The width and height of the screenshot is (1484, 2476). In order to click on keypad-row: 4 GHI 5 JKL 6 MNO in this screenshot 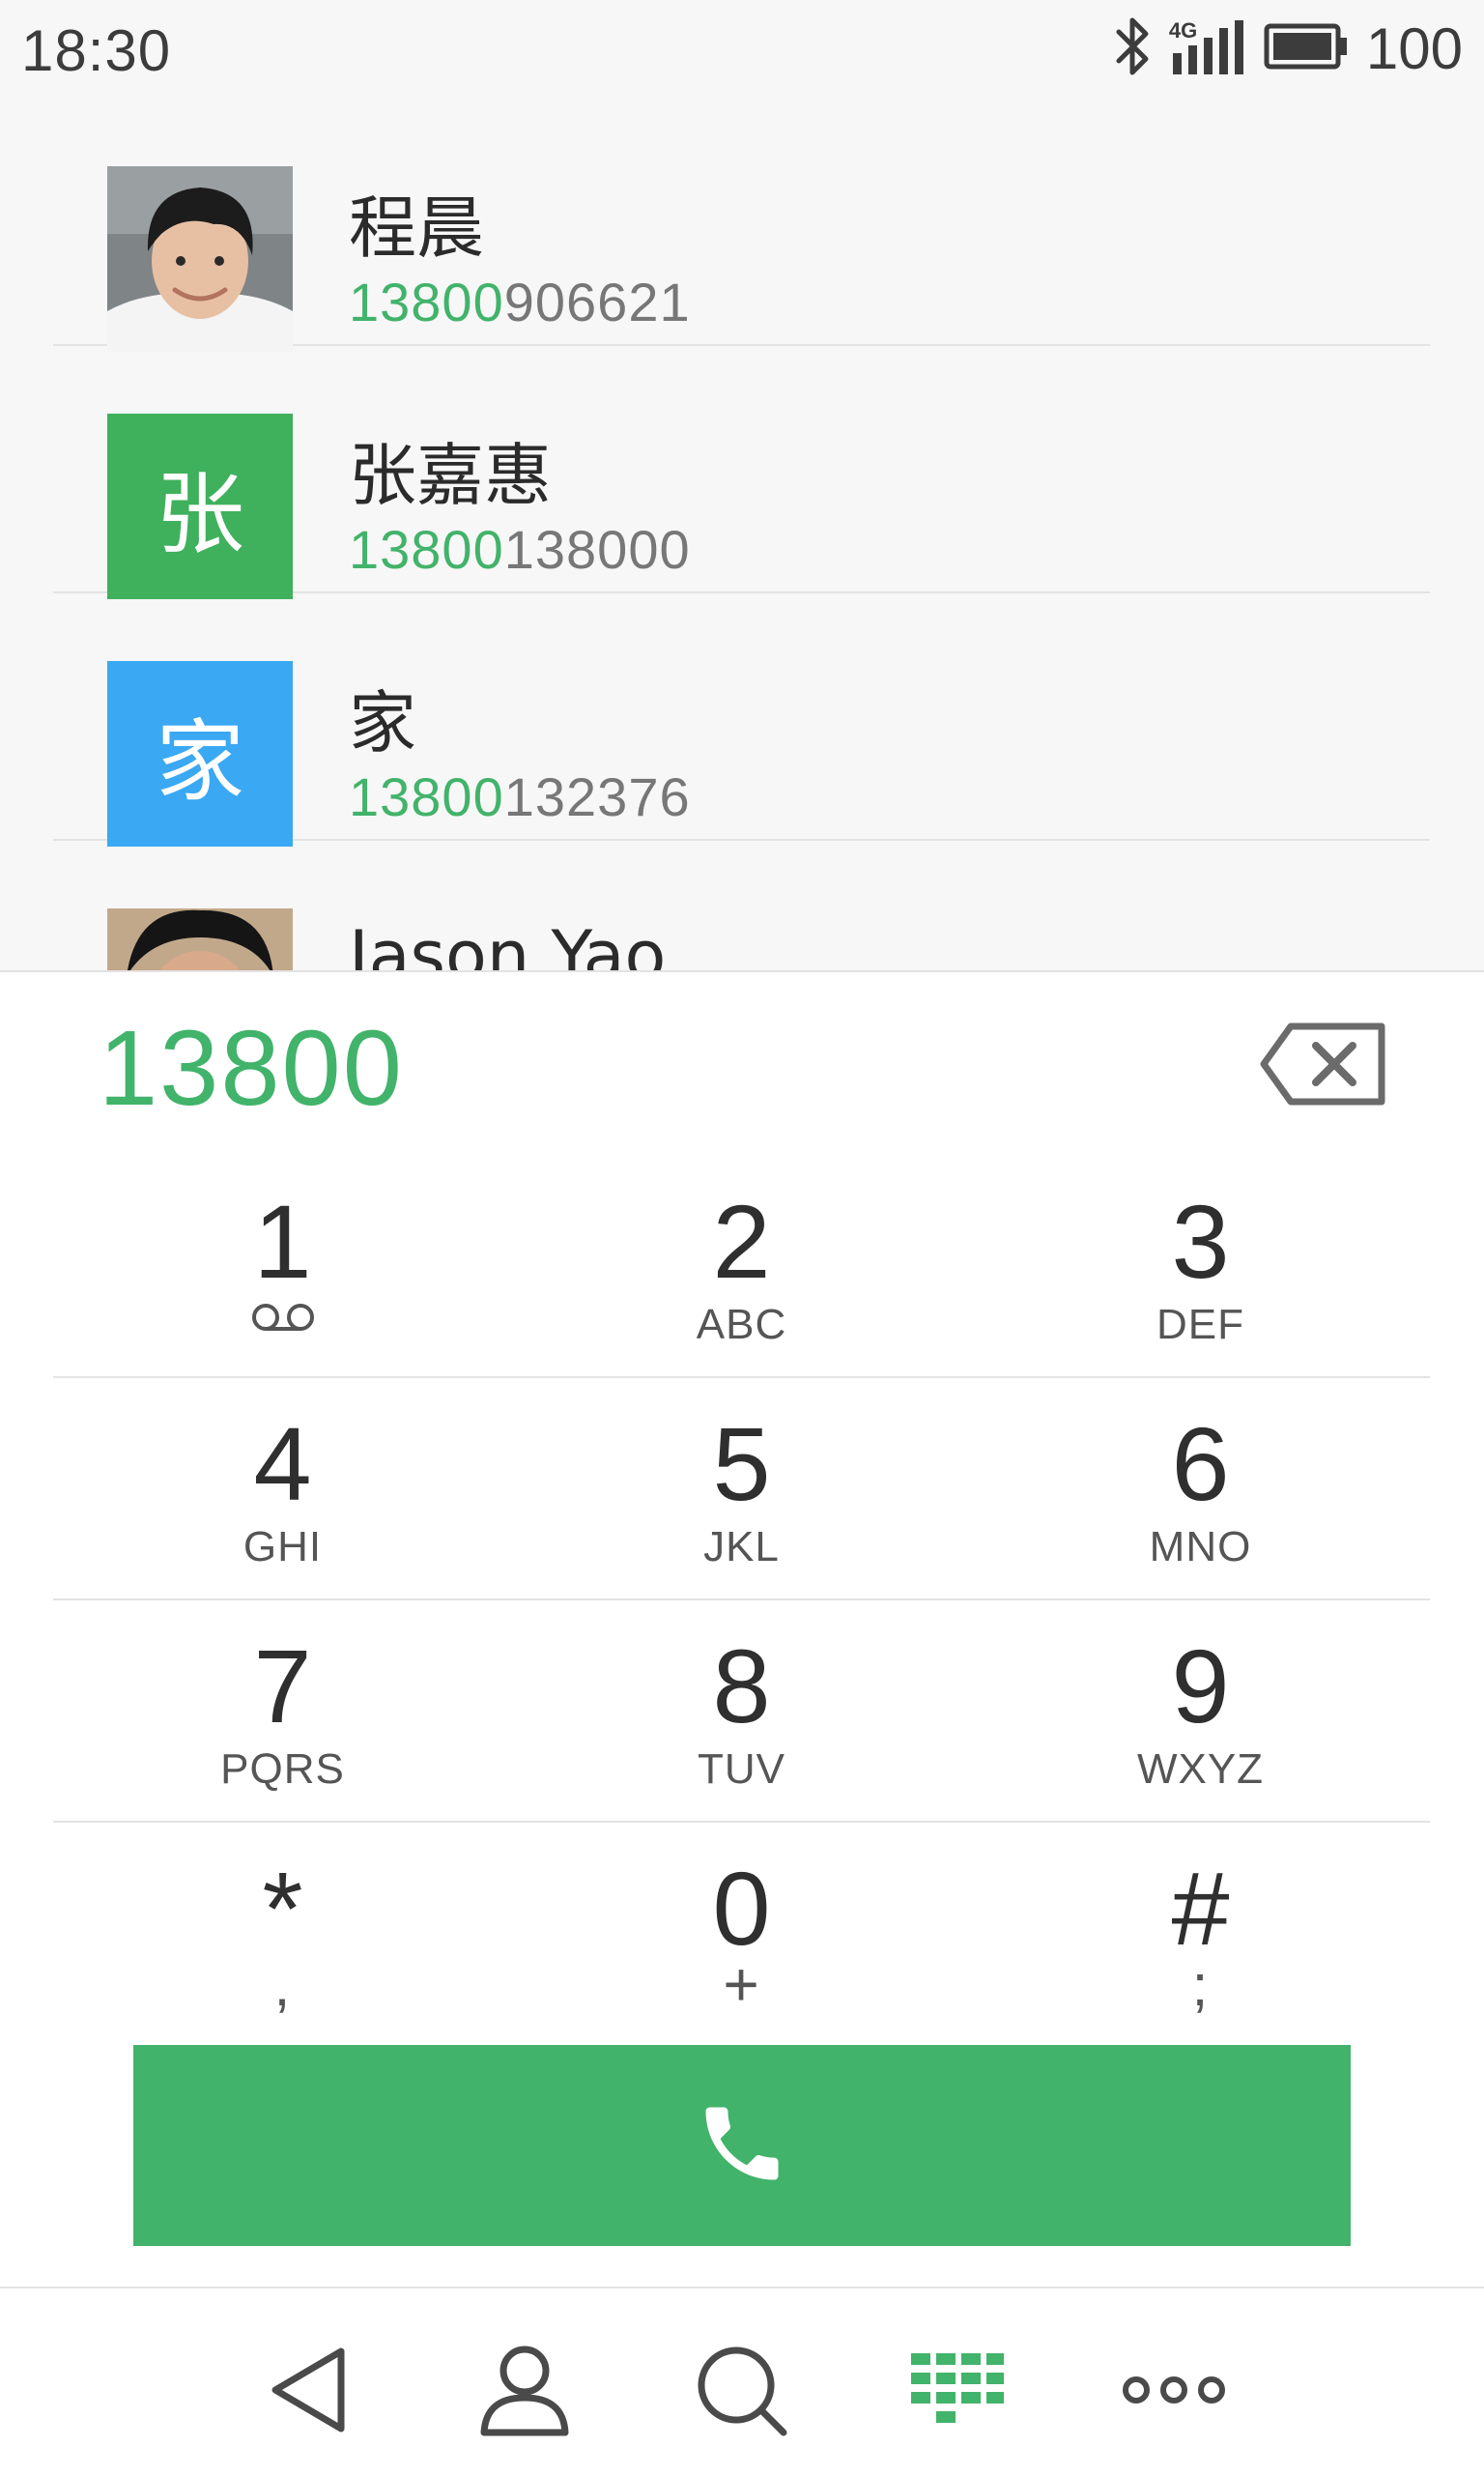, I will do `click(742, 1489)`.